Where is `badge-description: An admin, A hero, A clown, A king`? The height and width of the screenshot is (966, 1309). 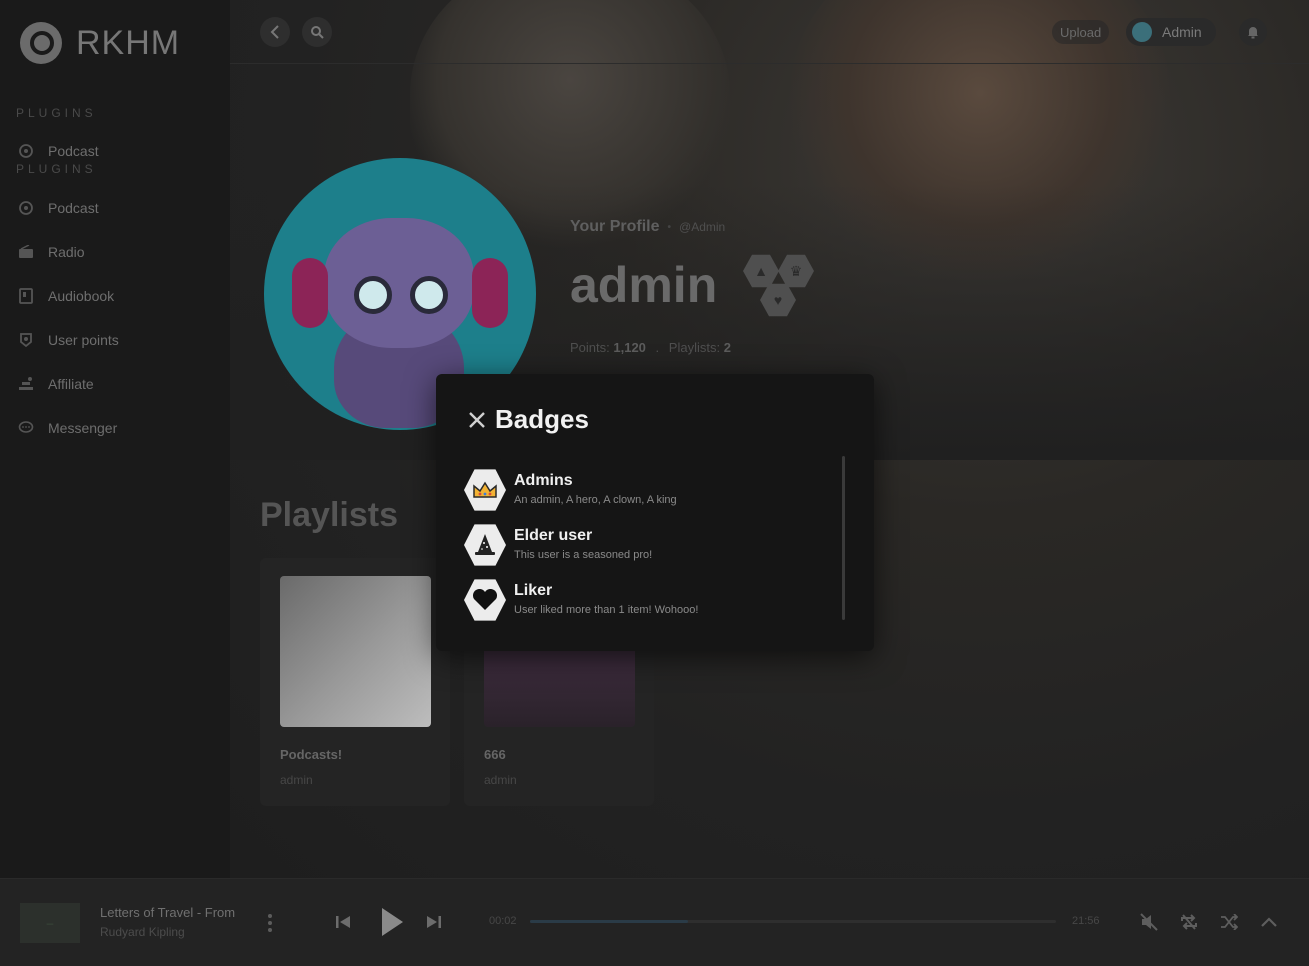 badge-description: An admin, A hero, A clown, A king is located at coordinates (595, 500).